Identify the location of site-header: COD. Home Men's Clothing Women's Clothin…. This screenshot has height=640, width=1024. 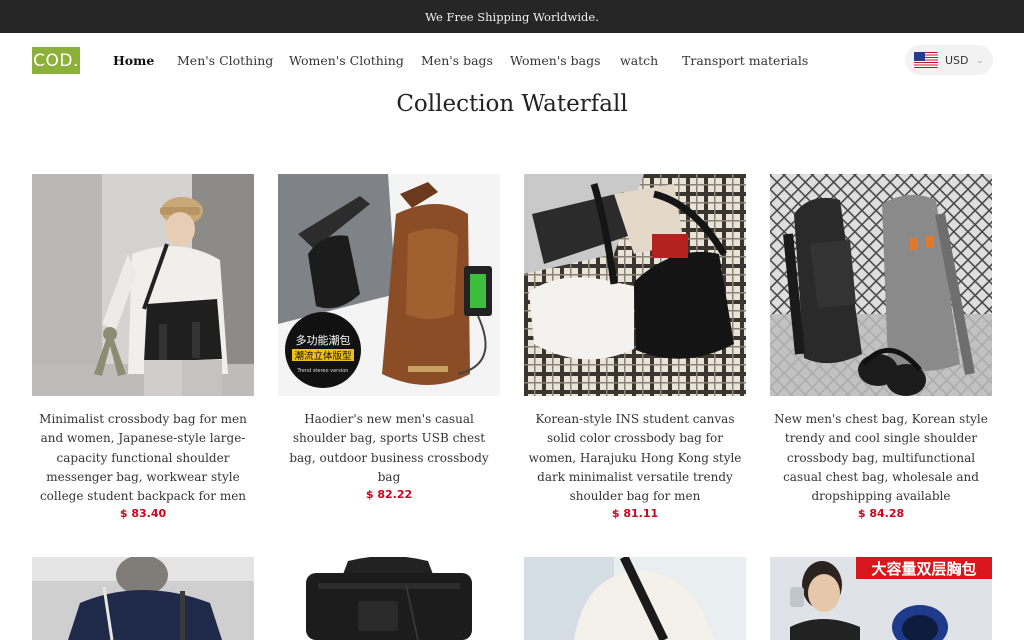
(512, 60).